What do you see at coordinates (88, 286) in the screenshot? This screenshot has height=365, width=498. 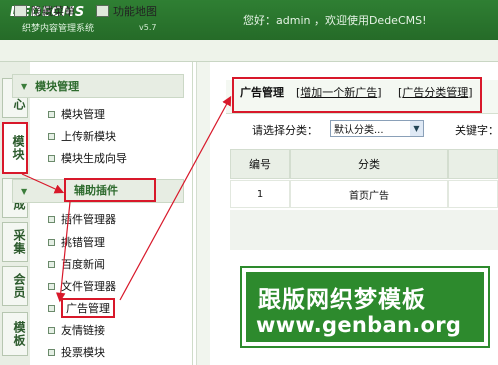 I see `menu-item-label: 文件管理器` at bounding box center [88, 286].